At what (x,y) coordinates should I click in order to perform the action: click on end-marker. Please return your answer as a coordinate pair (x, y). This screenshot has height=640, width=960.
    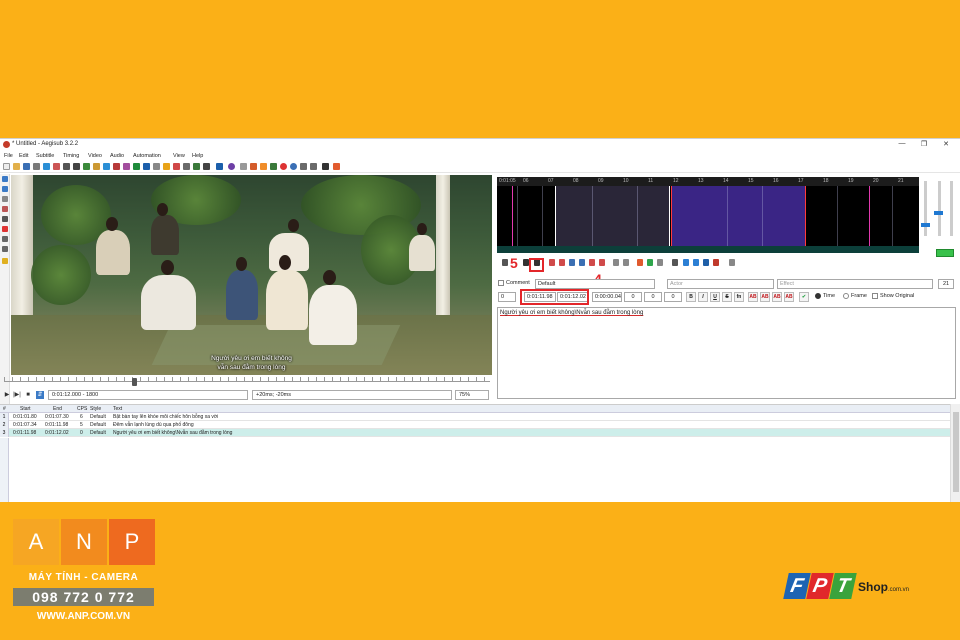
    Looking at the image, I should click on (805, 219).